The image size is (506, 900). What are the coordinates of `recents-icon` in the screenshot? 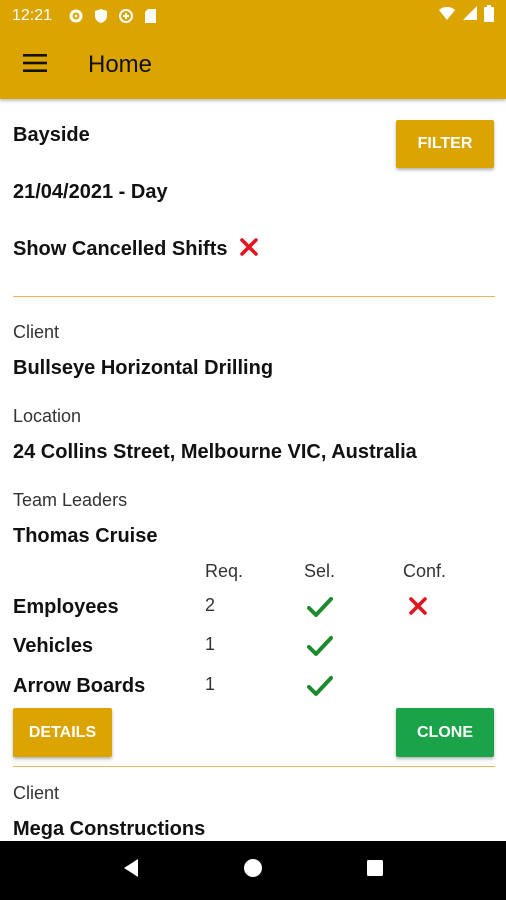 It's located at (375, 870).